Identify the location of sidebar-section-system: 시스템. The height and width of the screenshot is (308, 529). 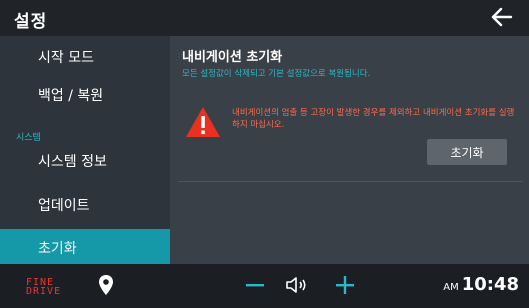
(28, 138).